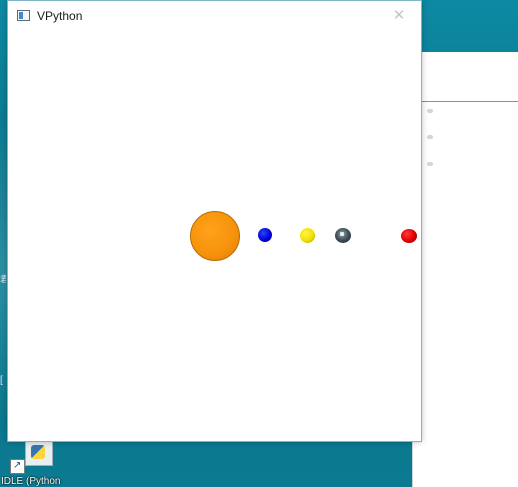 The image size is (518, 487). I want to click on grey-planet-sphere, so click(343, 235).